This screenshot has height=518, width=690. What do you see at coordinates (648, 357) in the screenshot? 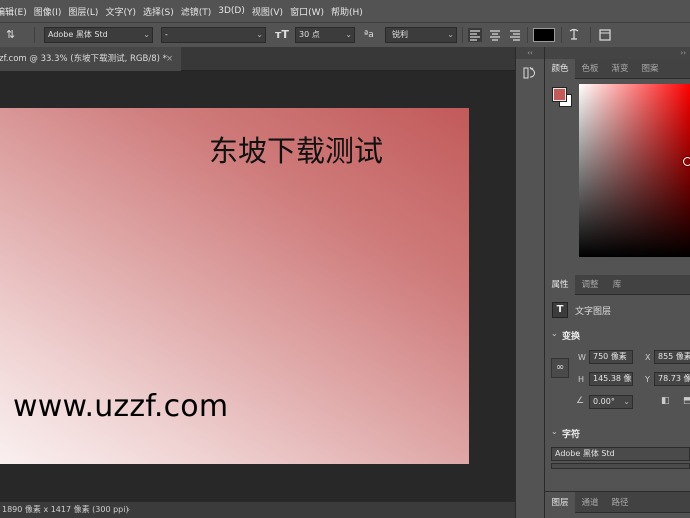
I see `x-label: X` at bounding box center [648, 357].